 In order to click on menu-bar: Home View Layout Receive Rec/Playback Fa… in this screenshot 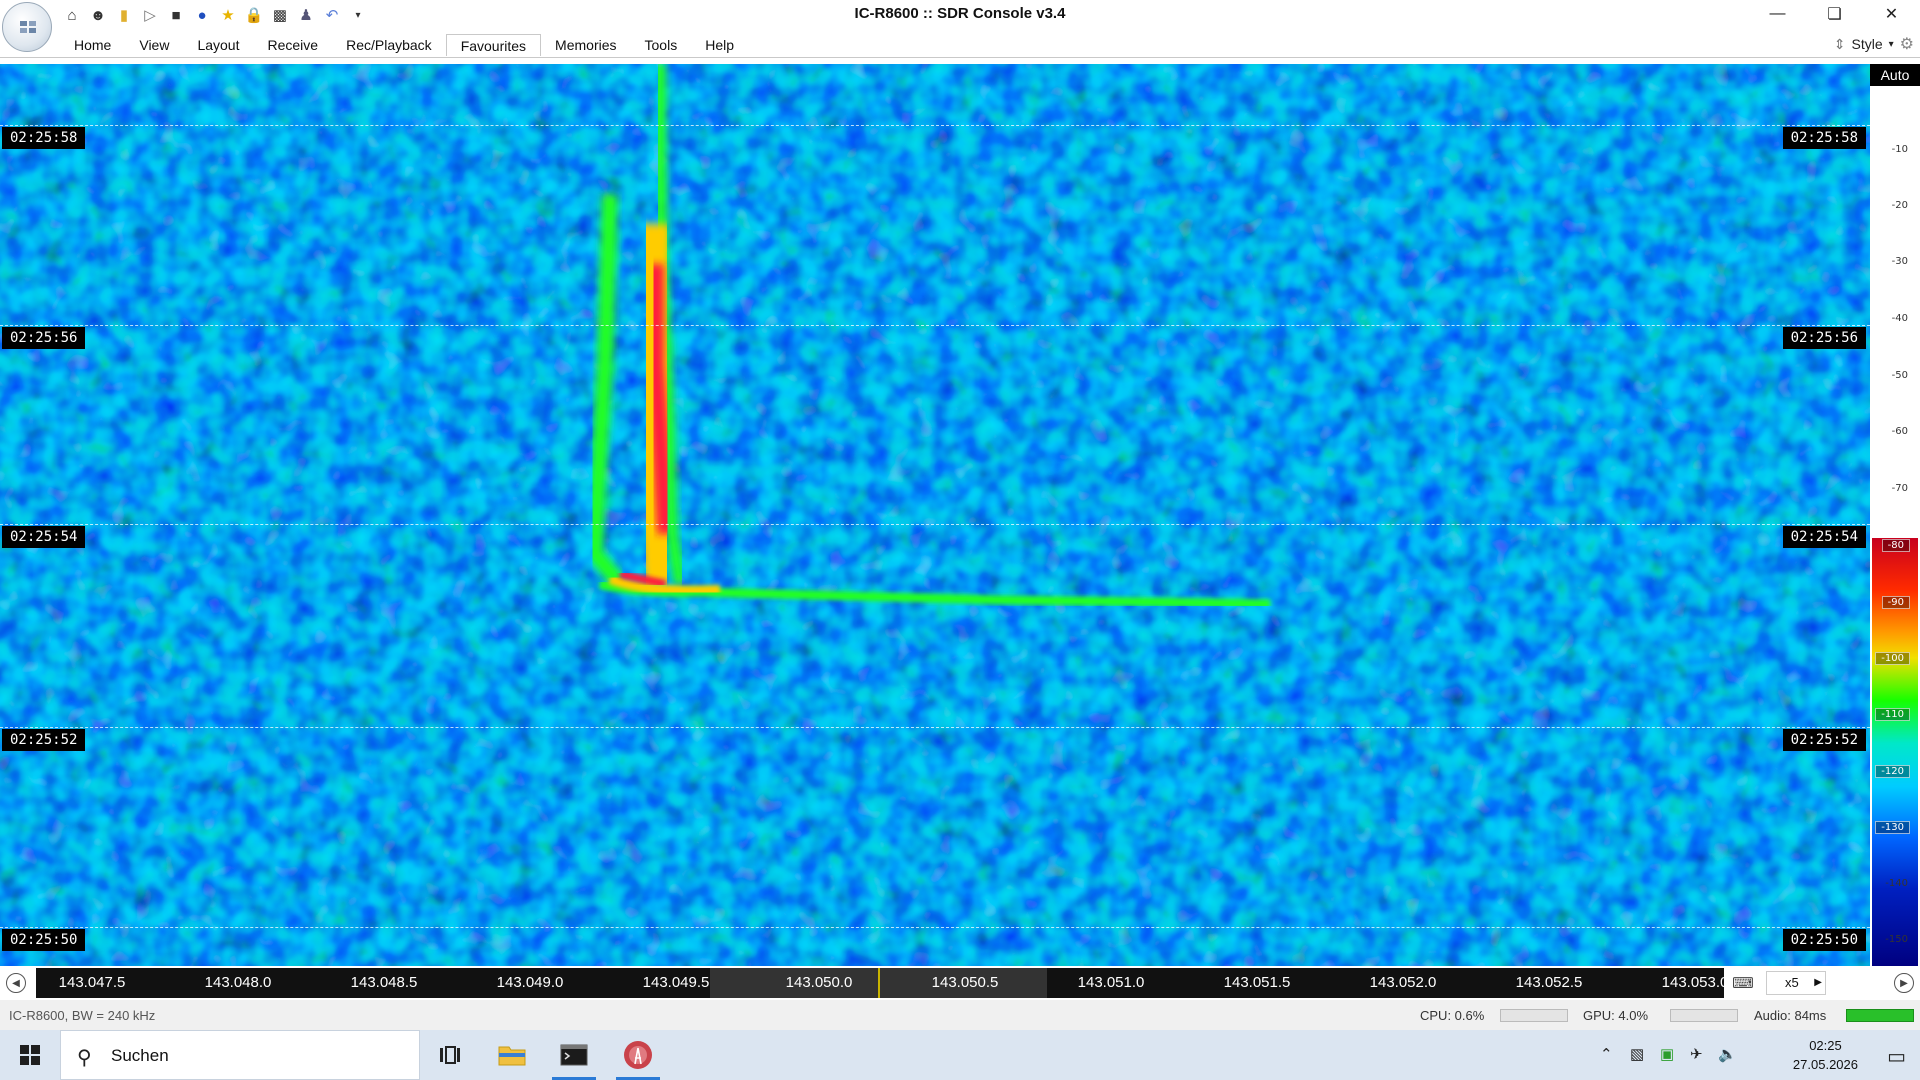, I will do `click(960, 44)`.